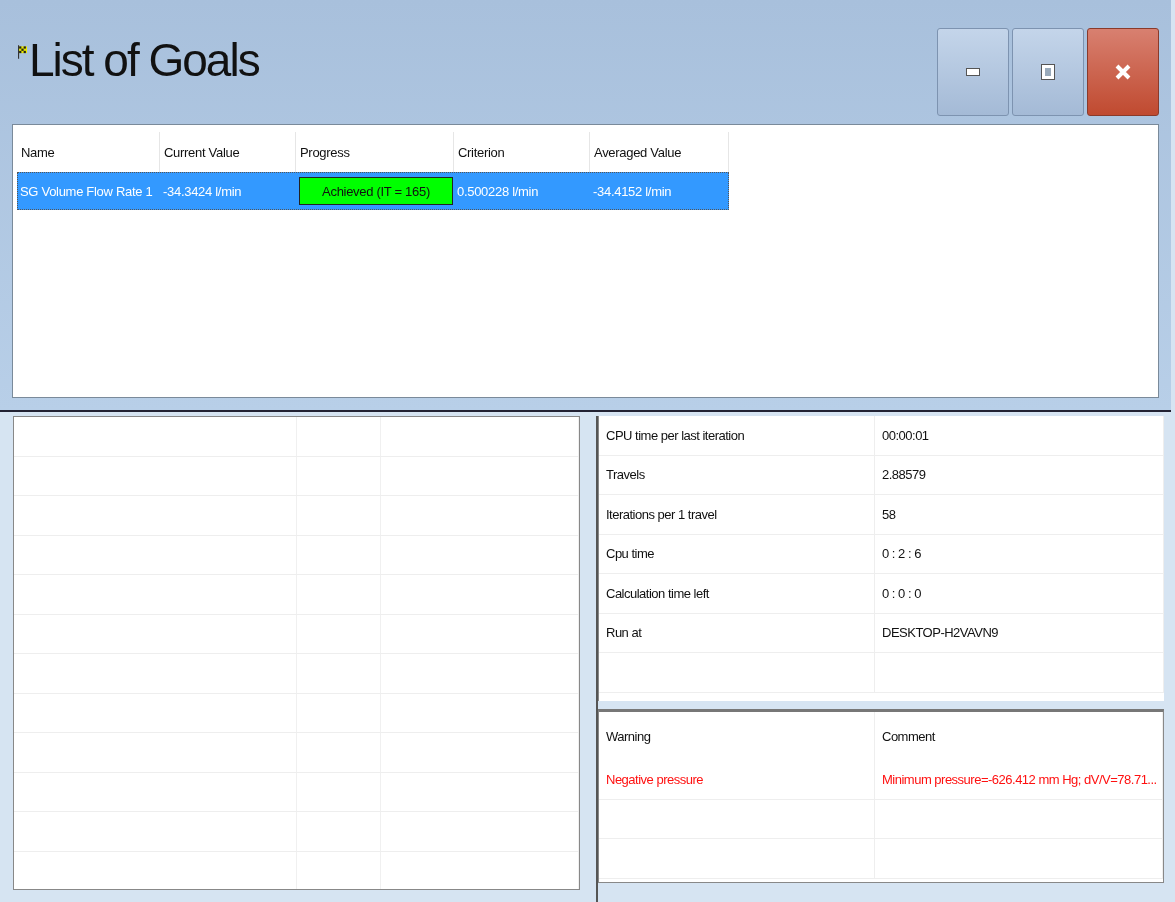 This screenshot has width=1175, height=902. Describe the element at coordinates (737, 593) in the screenshot. I see `info-label: Calculation time left` at that location.